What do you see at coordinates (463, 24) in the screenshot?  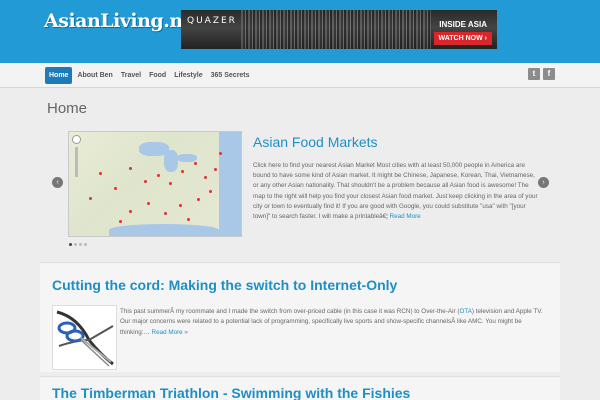 I see `ad-headline: INSIDE ASIA` at bounding box center [463, 24].